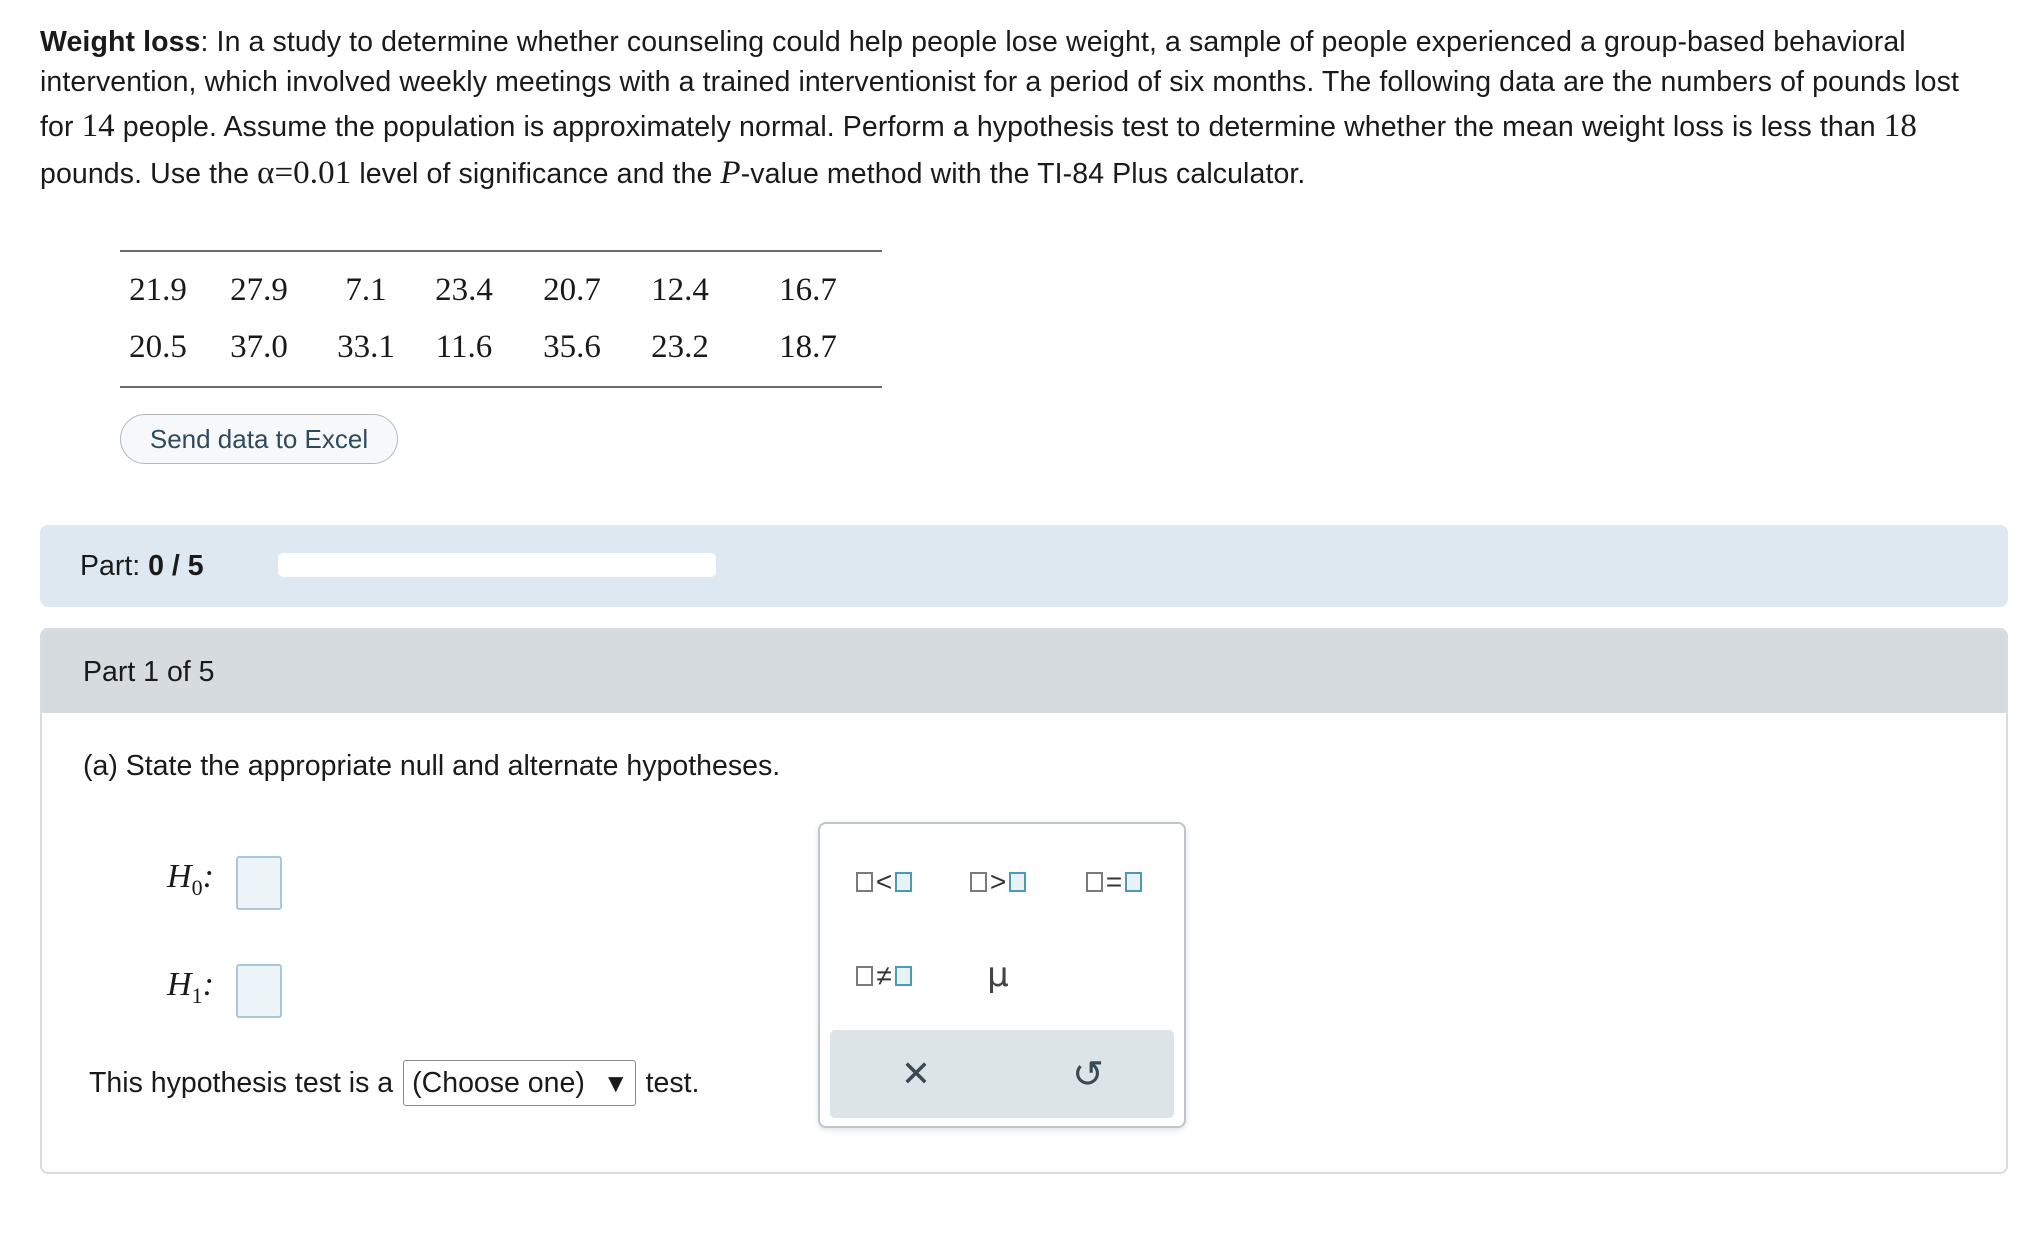 This screenshot has width=2044, height=1244. I want to click on h0-sub: 0, so click(197, 887).